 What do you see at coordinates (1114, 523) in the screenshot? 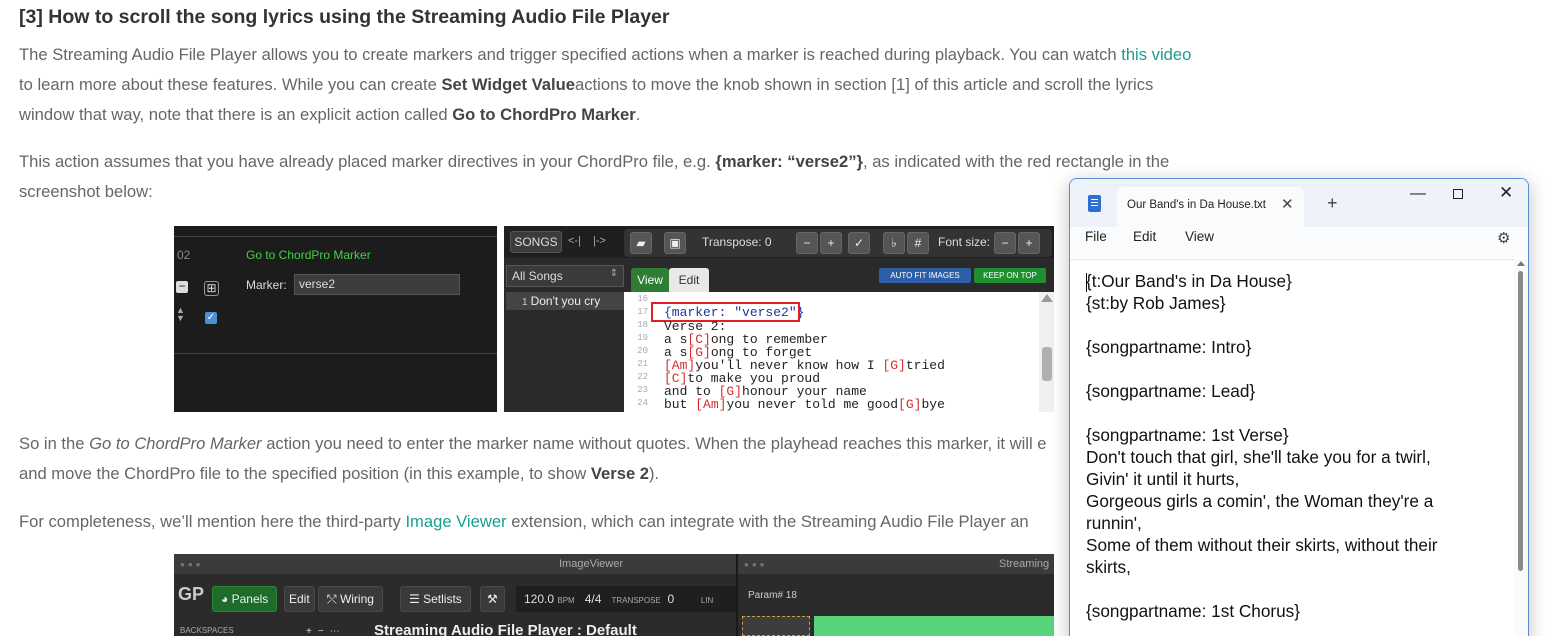
I see `text-line: runnin',` at bounding box center [1114, 523].